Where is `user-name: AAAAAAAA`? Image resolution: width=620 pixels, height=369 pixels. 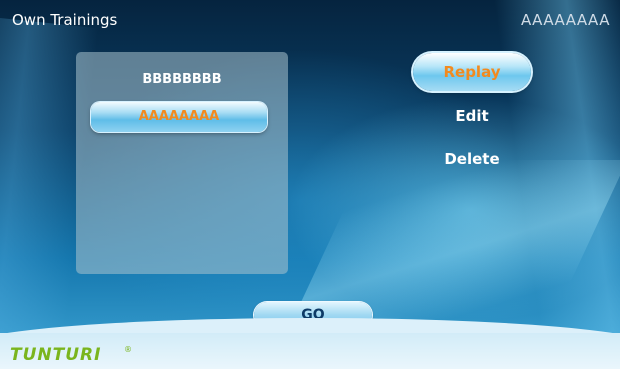 user-name: AAAAAAAA is located at coordinates (565, 20).